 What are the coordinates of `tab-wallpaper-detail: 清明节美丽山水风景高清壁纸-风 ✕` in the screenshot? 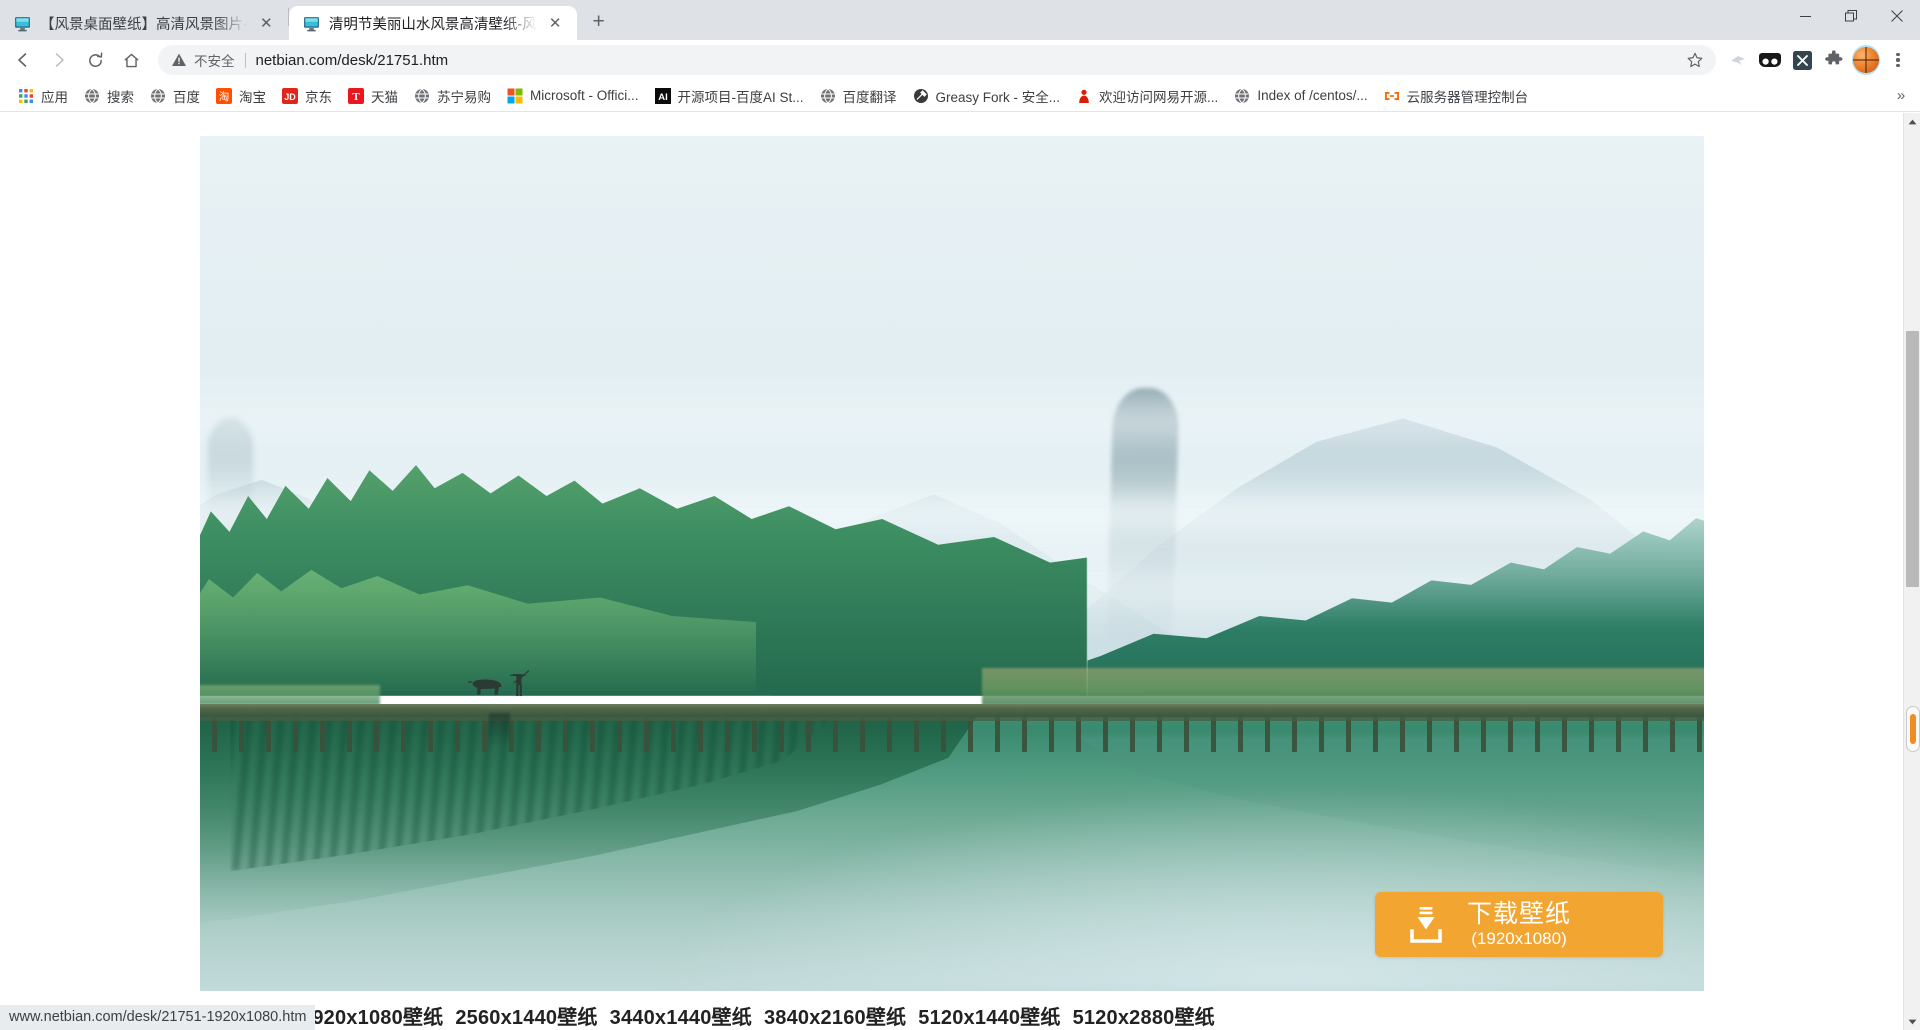 It's located at (432, 23).